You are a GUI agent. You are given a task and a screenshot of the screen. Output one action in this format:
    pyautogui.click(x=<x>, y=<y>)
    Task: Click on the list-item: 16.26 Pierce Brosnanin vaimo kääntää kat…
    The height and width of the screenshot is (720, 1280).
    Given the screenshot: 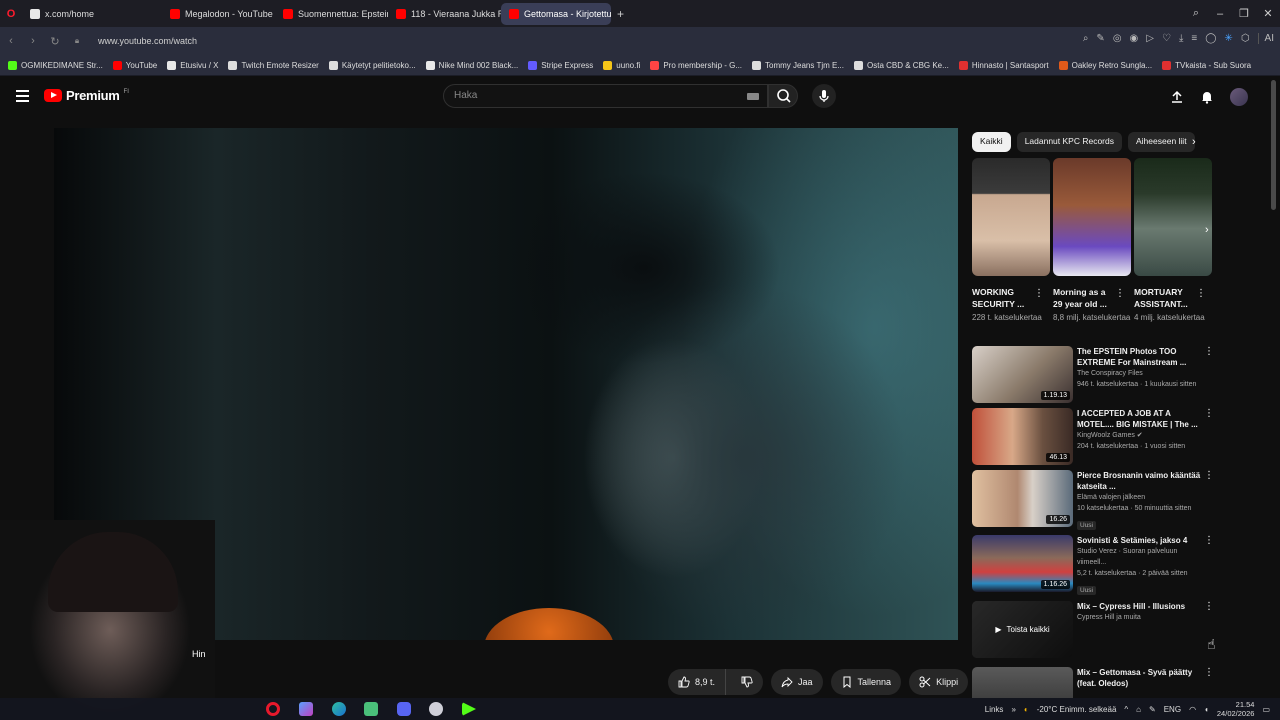 What is the action you would take?
    pyautogui.click(x=1093, y=500)
    